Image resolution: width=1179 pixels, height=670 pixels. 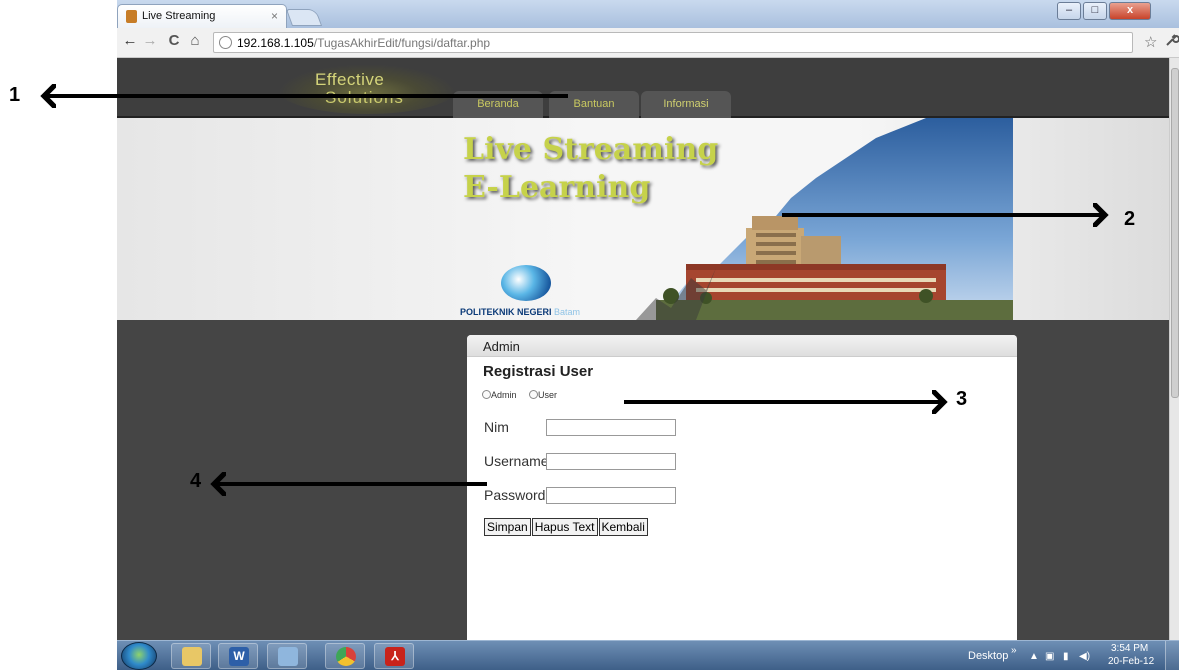 I want to click on acrobat-icon: ⅄, so click(x=395, y=656).